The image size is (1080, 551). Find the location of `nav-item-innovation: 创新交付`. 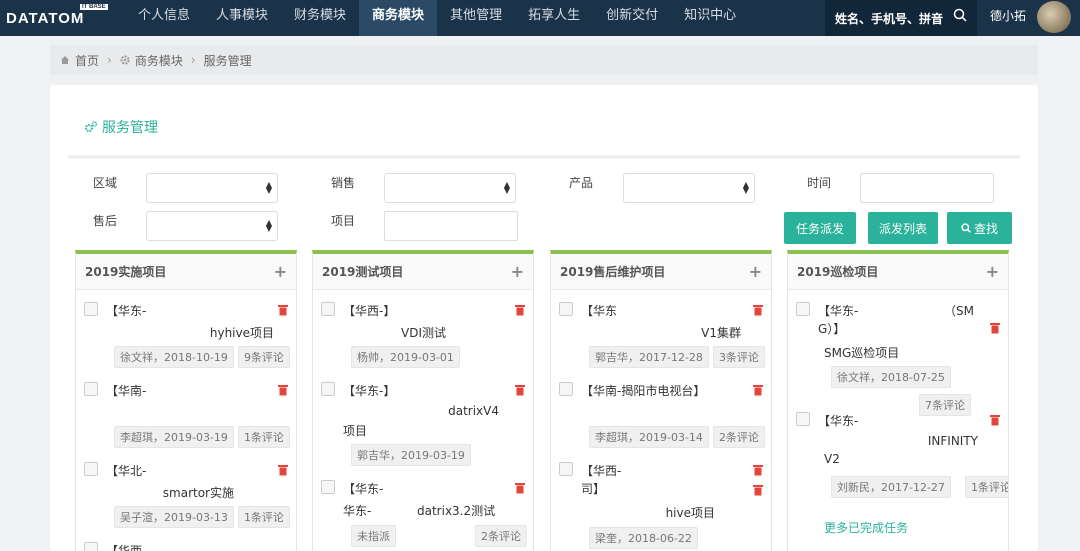

nav-item-innovation: 创新交付 is located at coordinates (632, 18).